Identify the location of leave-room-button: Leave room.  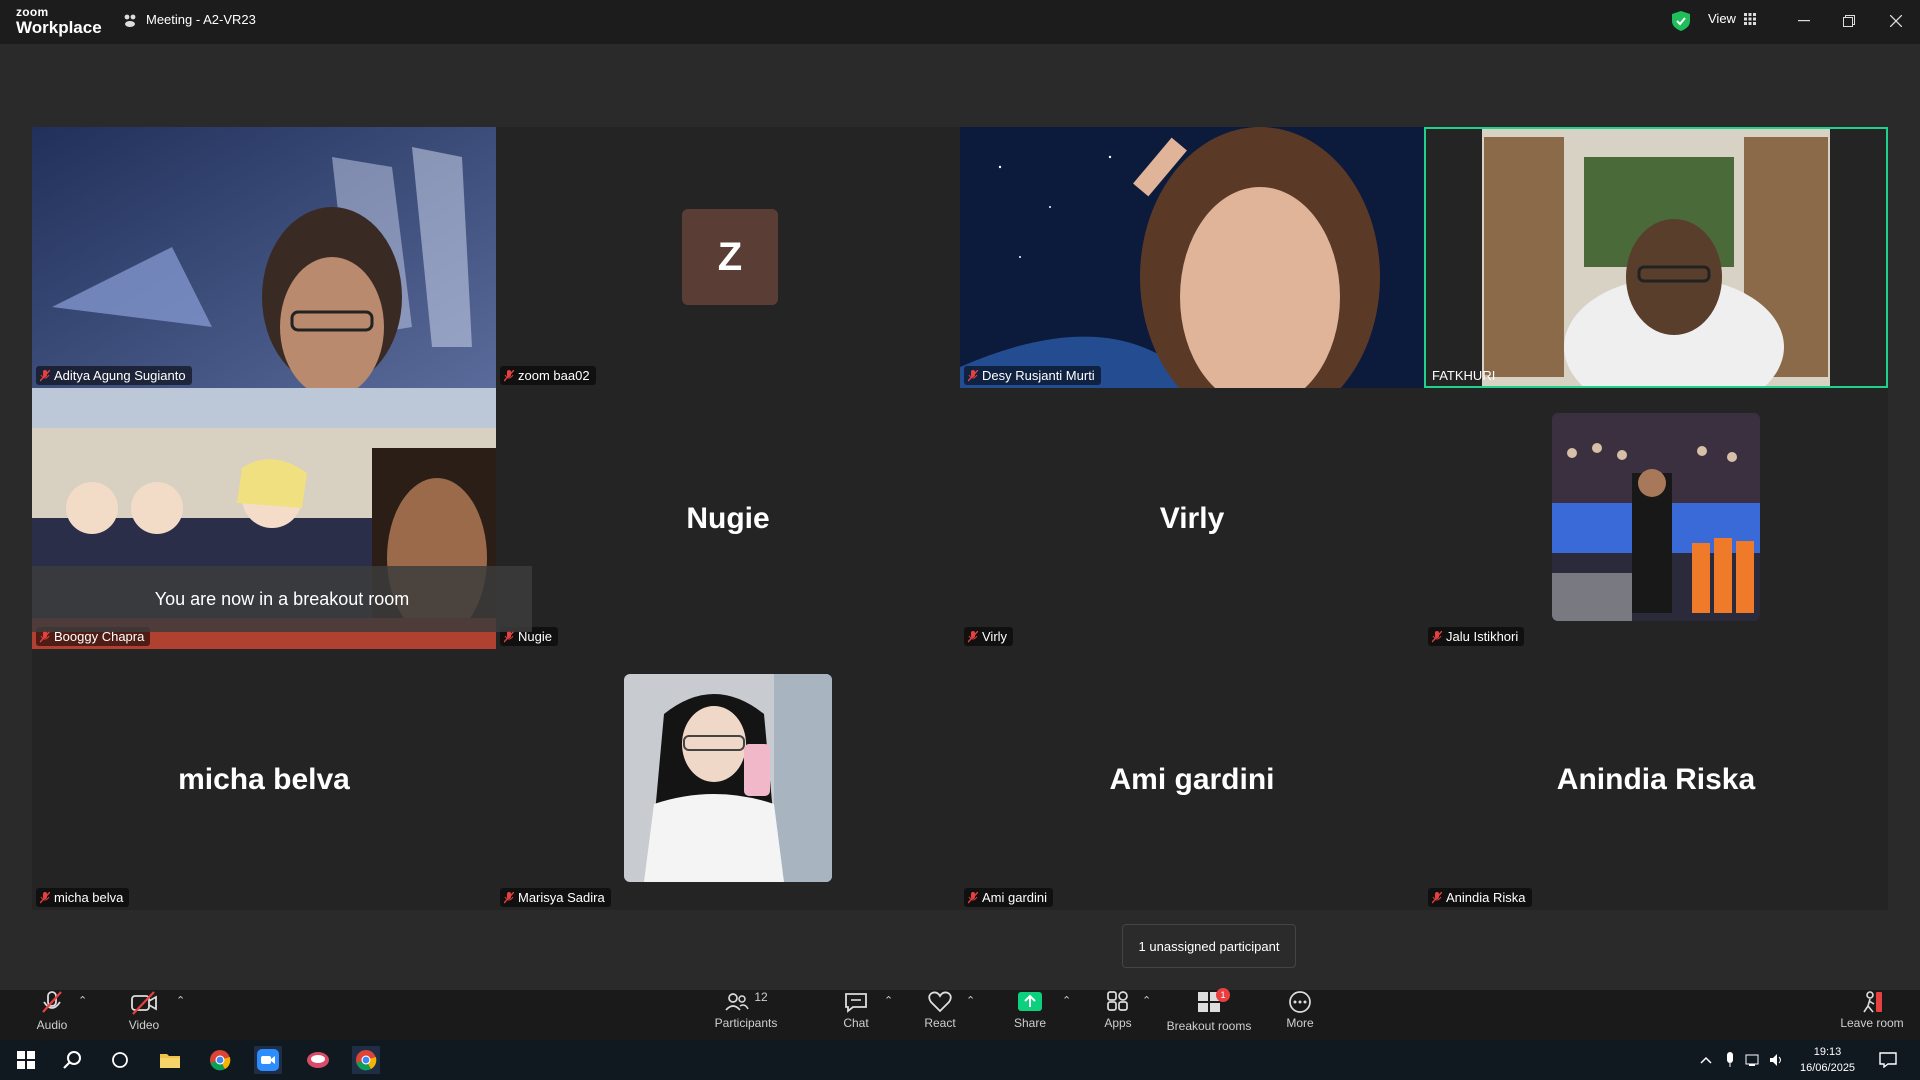
(1872, 1015).